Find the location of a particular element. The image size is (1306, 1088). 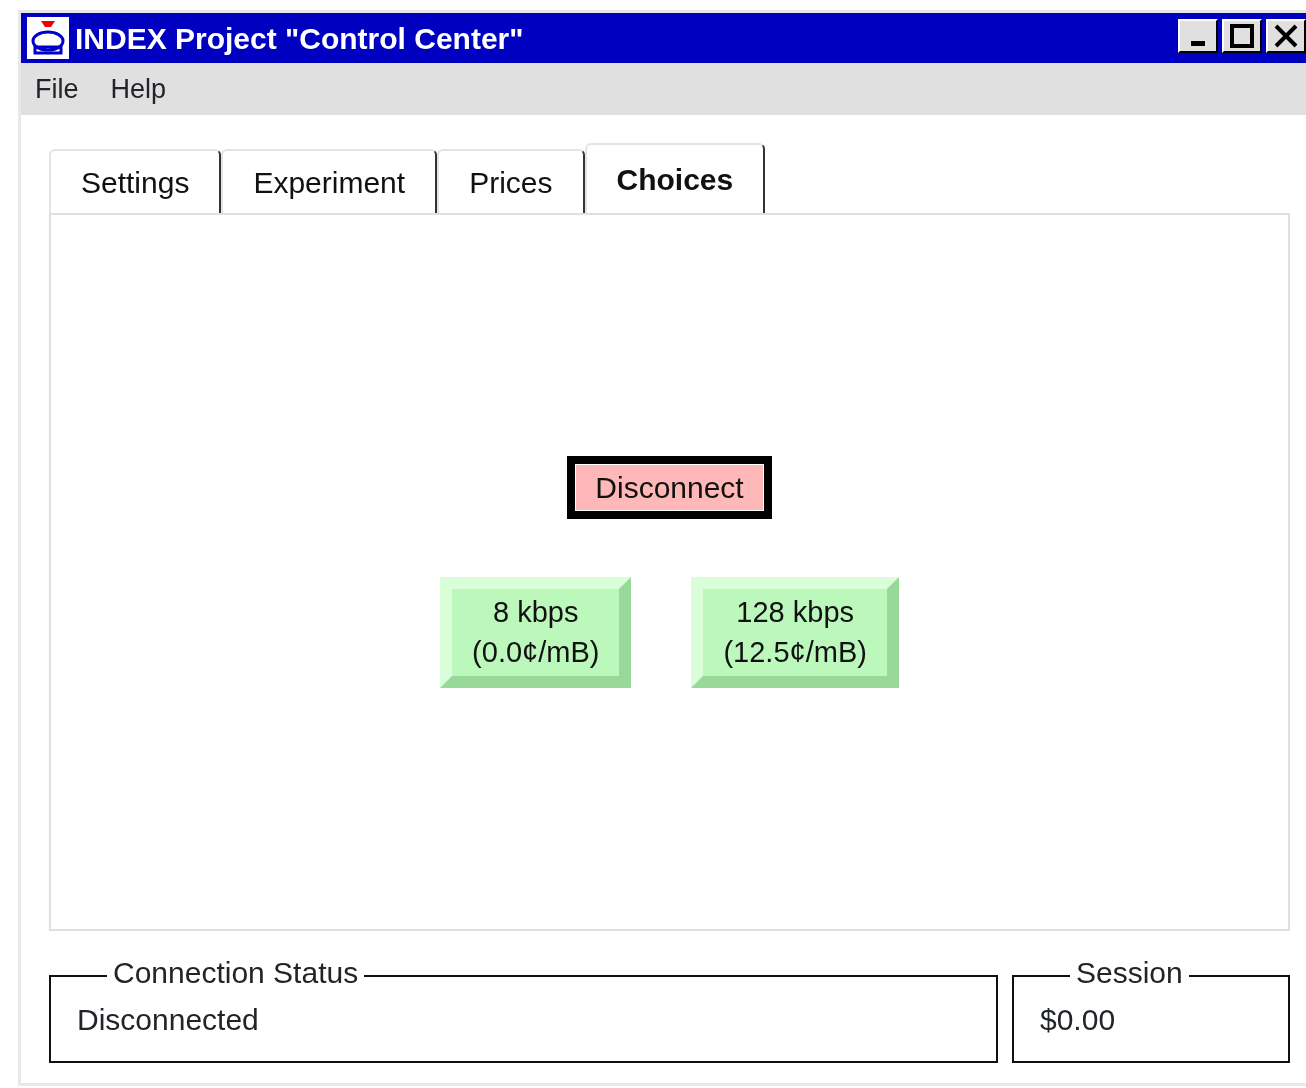

tab: Experiment is located at coordinates (329, 181).